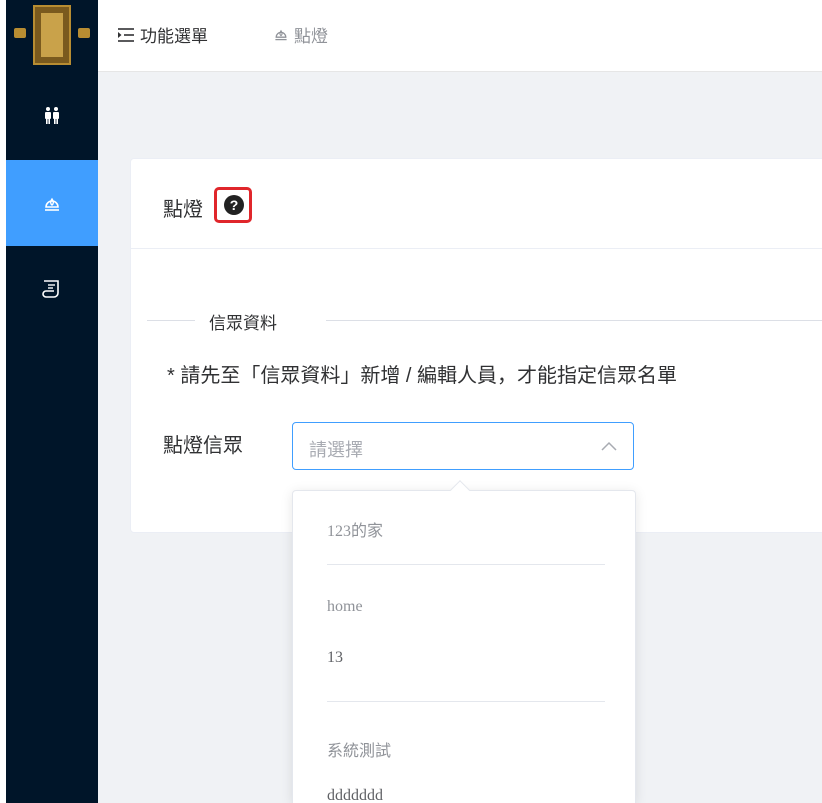  What do you see at coordinates (336, 450) in the screenshot?
I see `select-placeholder: 請選擇` at bounding box center [336, 450].